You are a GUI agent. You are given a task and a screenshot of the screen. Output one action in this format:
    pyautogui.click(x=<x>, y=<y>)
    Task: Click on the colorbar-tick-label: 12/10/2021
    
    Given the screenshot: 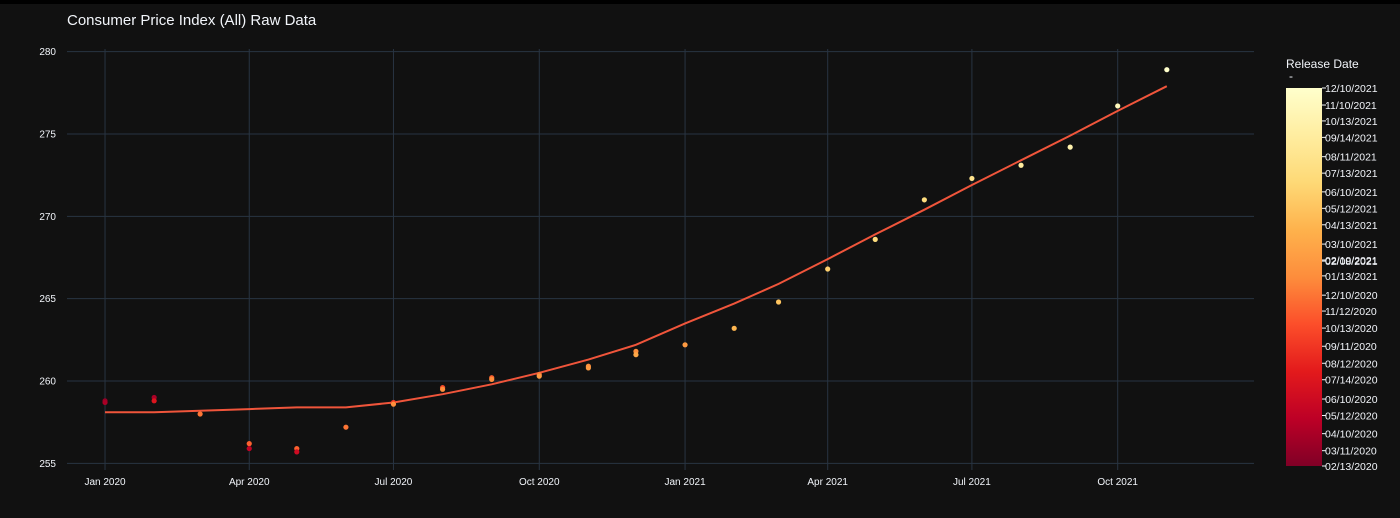 What is the action you would take?
    pyautogui.click(x=1351, y=89)
    